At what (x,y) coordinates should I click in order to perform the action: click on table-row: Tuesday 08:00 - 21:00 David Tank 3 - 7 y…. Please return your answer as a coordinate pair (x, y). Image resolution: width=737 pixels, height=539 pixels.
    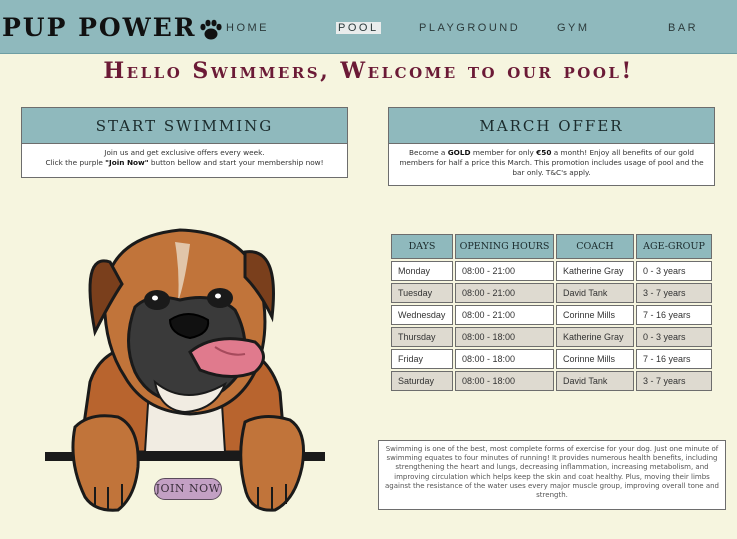
    Looking at the image, I should click on (551, 293).